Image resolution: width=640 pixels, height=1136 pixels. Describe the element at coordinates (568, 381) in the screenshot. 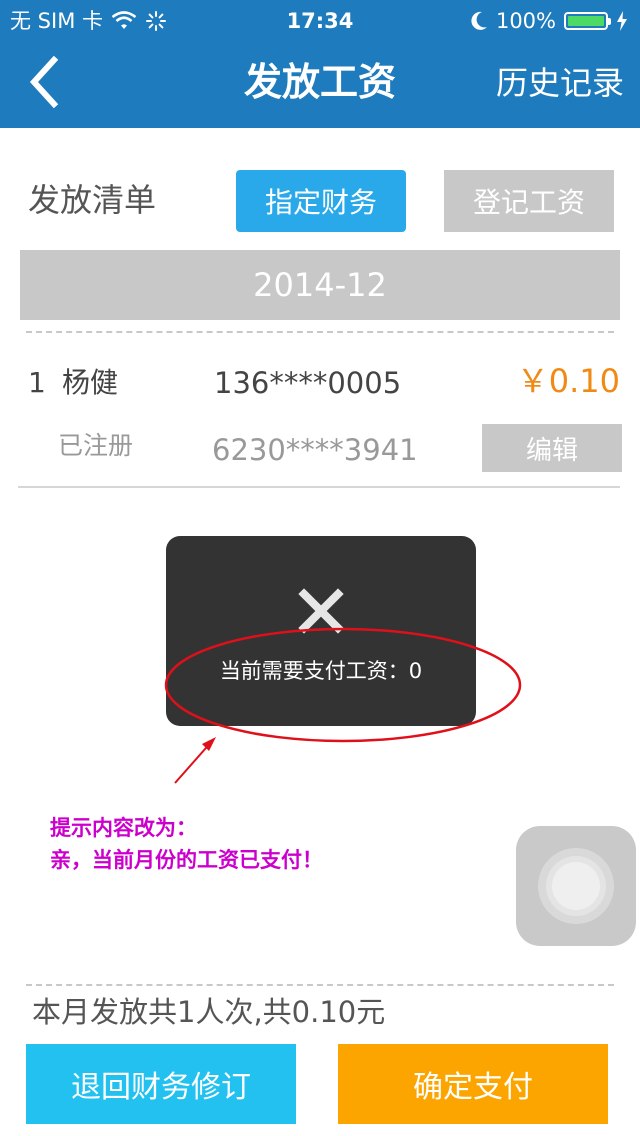

I see `employee-amount: ￥0.10` at that location.